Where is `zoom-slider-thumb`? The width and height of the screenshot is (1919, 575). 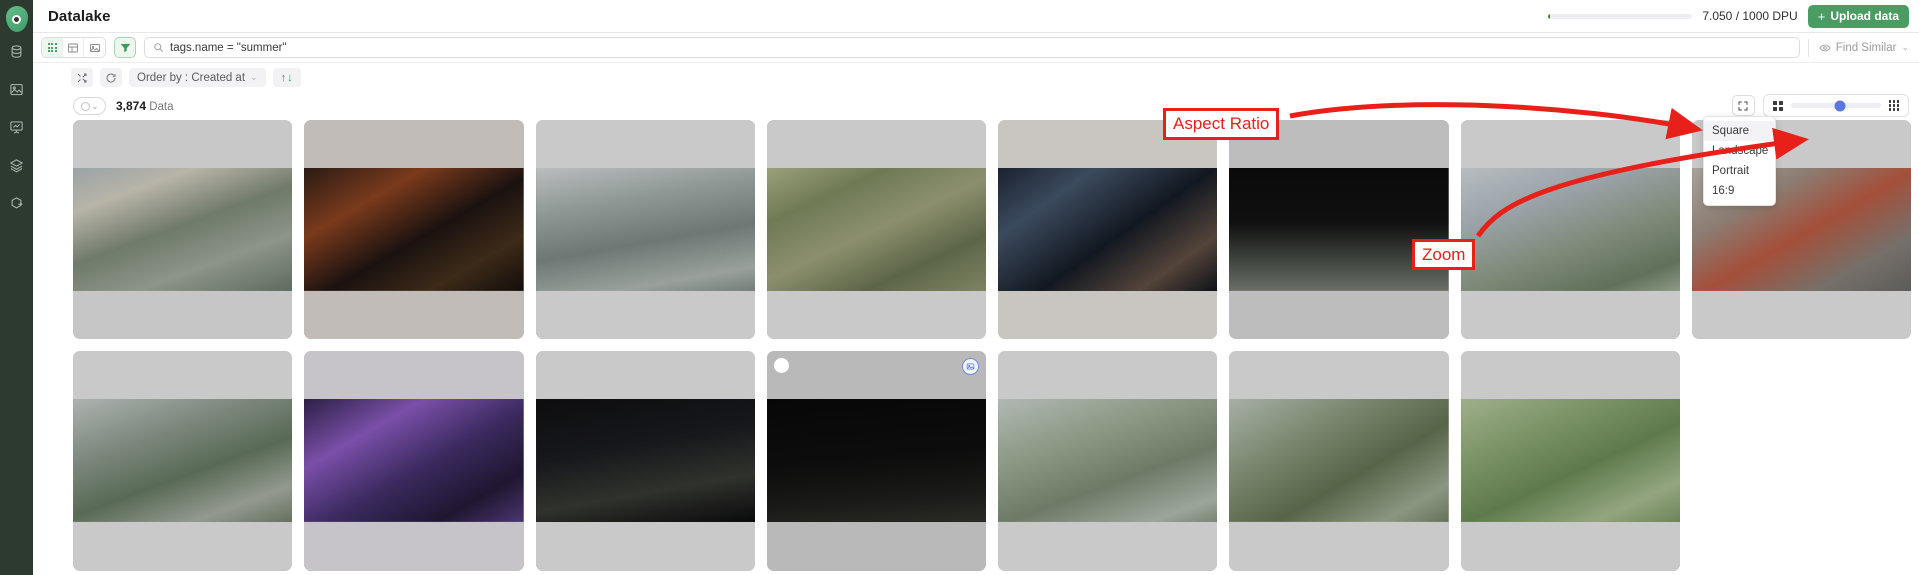 zoom-slider-thumb is located at coordinates (1840, 105).